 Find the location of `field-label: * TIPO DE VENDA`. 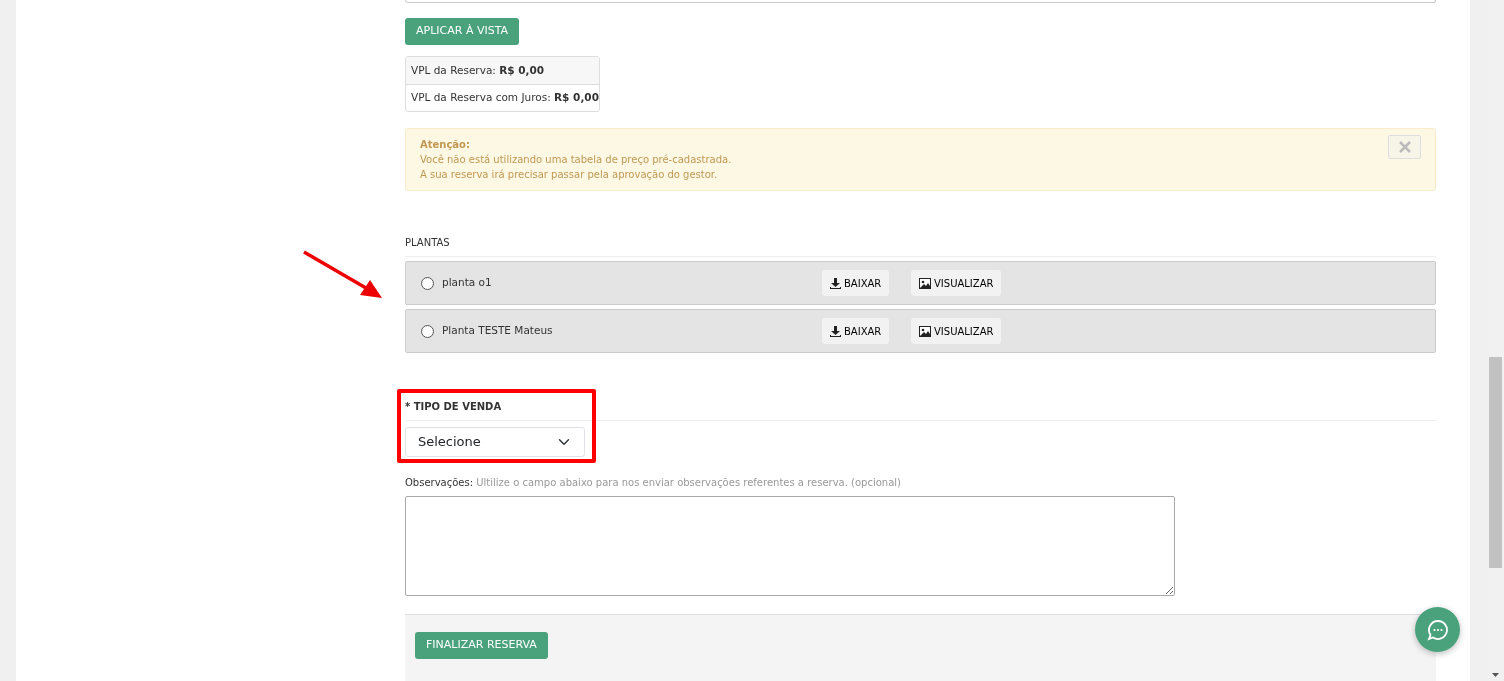

field-label: * TIPO DE VENDA is located at coordinates (920, 410).